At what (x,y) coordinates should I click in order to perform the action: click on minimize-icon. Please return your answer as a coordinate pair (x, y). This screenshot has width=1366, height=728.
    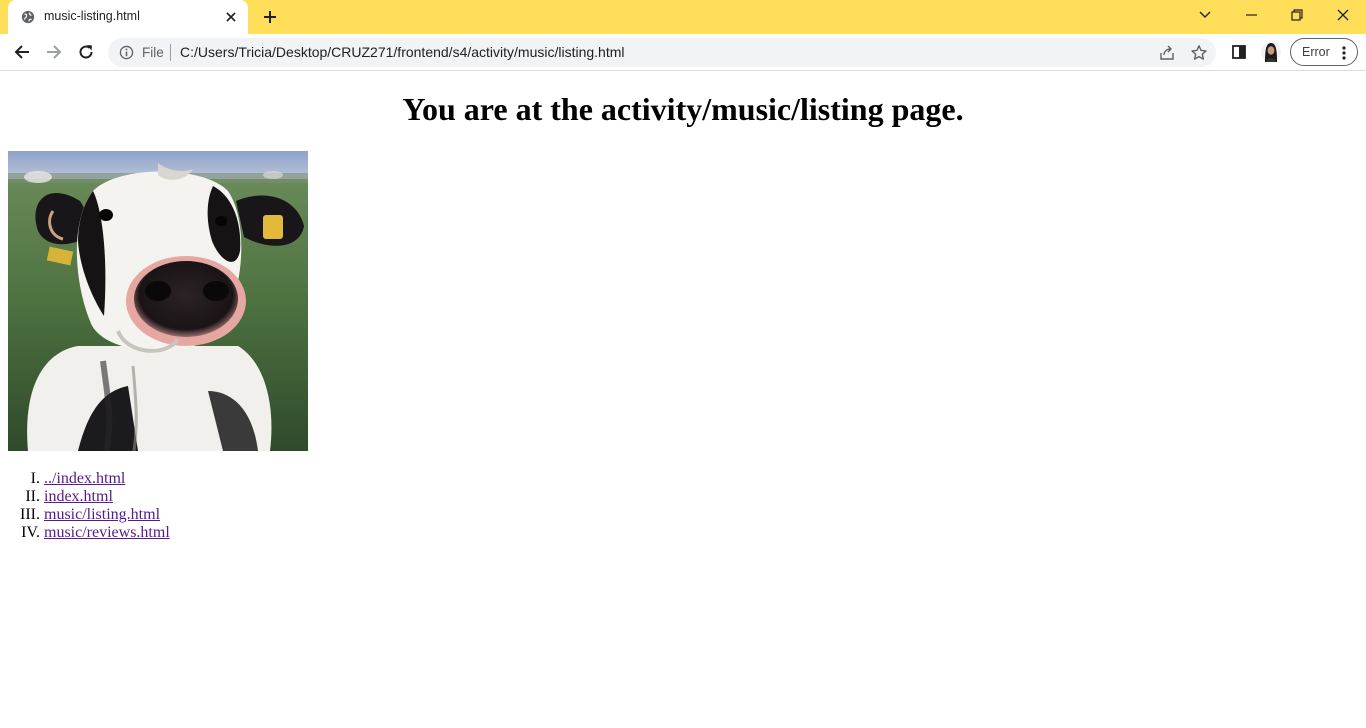
    Looking at the image, I should click on (1251, 15).